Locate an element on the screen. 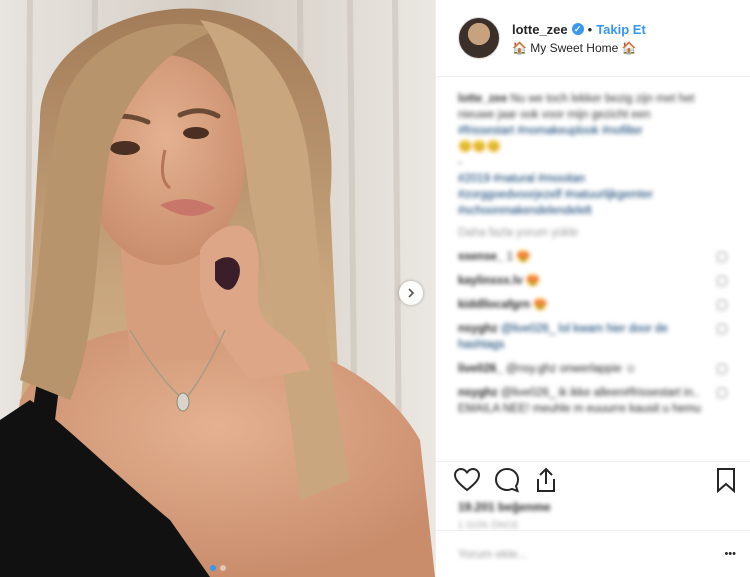  load-more-comments-button: Daha fazla yorum yükle is located at coordinates (593, 233).